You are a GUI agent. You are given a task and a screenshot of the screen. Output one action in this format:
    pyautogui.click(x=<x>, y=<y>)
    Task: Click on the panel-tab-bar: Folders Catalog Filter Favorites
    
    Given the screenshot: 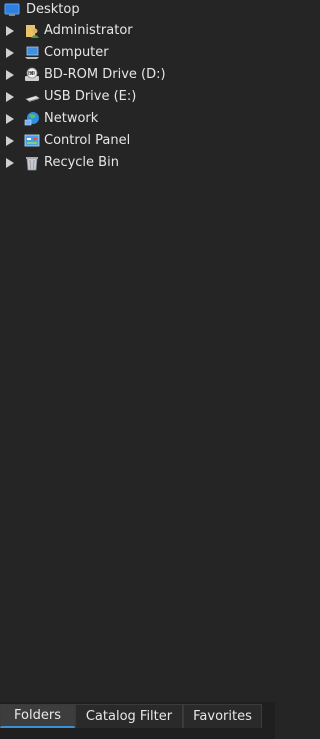 What is the action you would take?
    pyautogui.click(x=137, y=720)
    